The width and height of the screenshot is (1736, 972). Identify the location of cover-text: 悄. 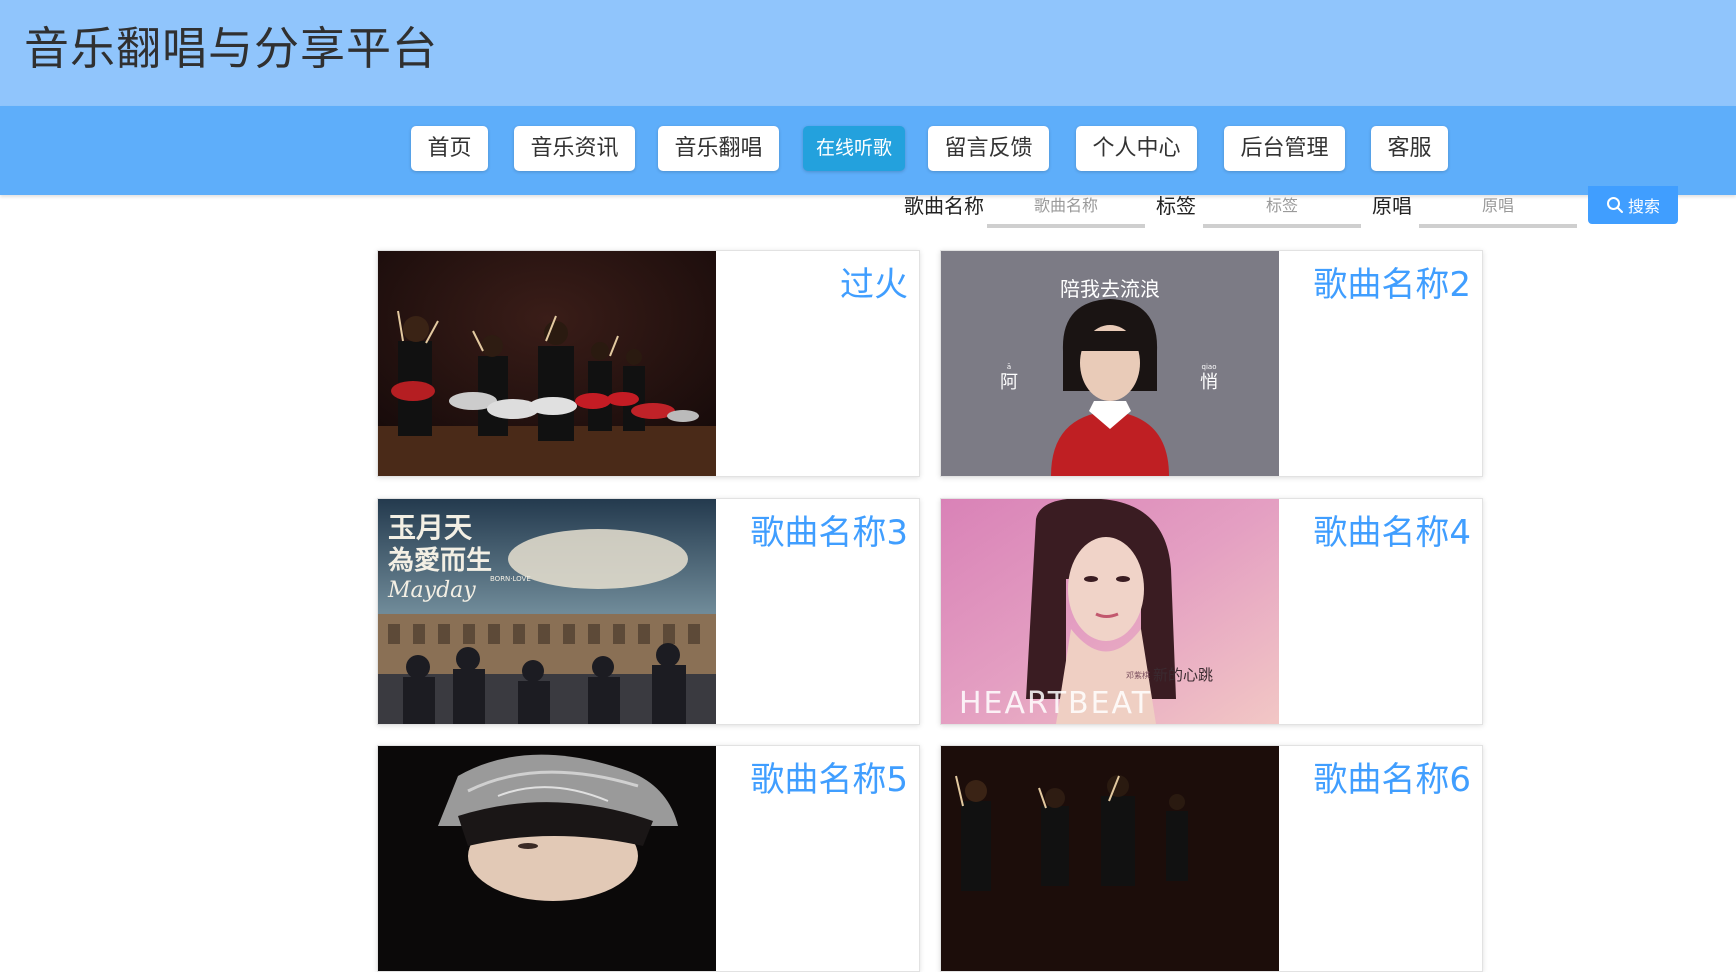
(1209, 382).